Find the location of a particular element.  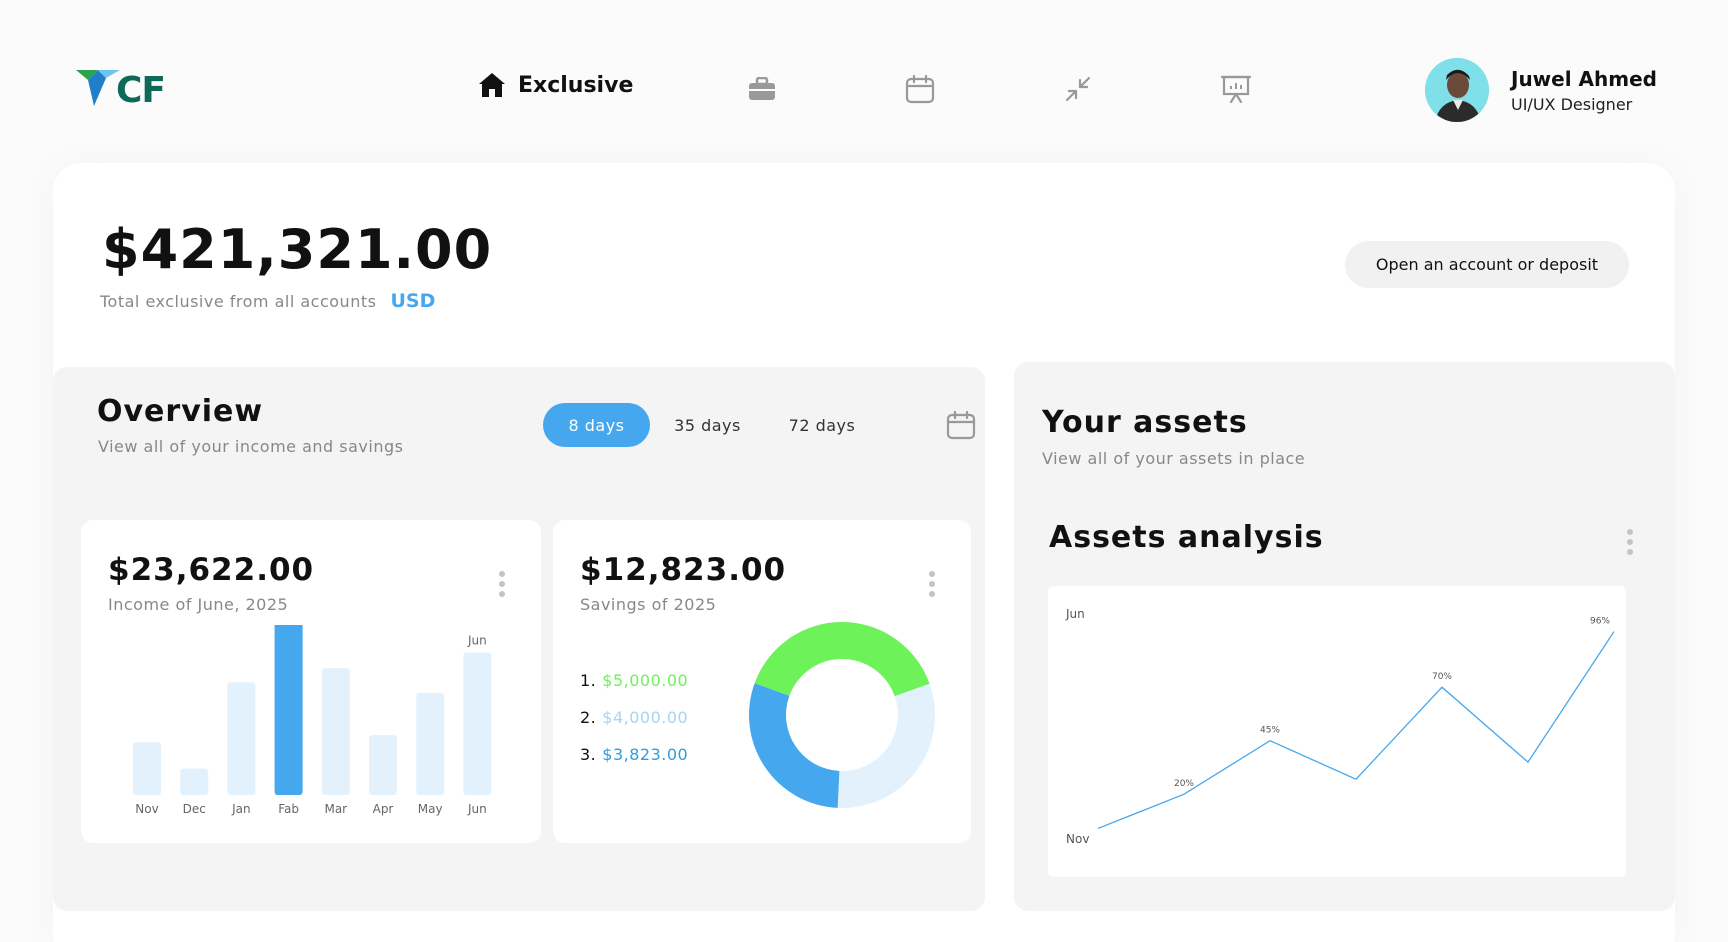

line-point-label: 70% is located at coordinates (1442, 677).